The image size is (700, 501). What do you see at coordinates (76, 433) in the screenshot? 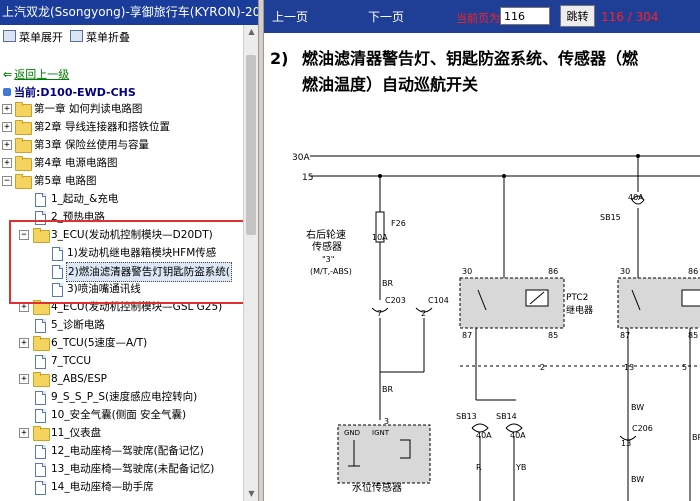
I see `tree-item-label: 11_仪表盘` at bounding box center [76, 433].